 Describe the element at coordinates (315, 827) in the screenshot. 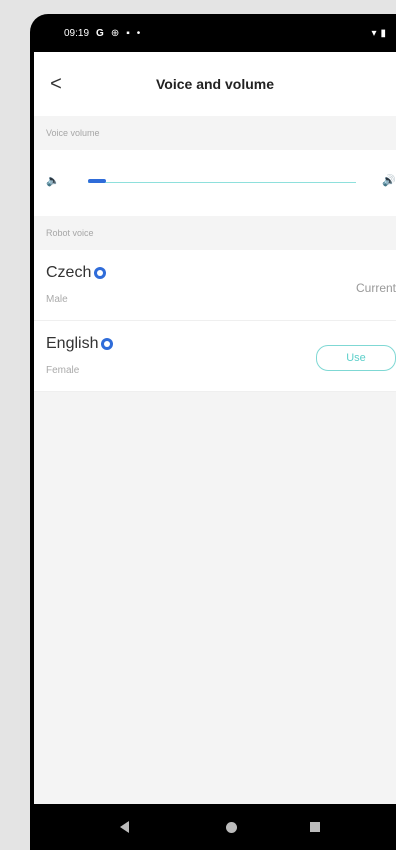

I see `nav-recents-icon` at that location.